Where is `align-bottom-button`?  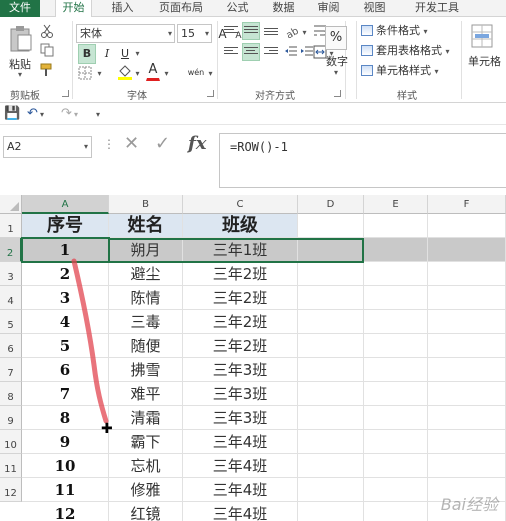 align-bottom-button is located at coordinates (271, 31).